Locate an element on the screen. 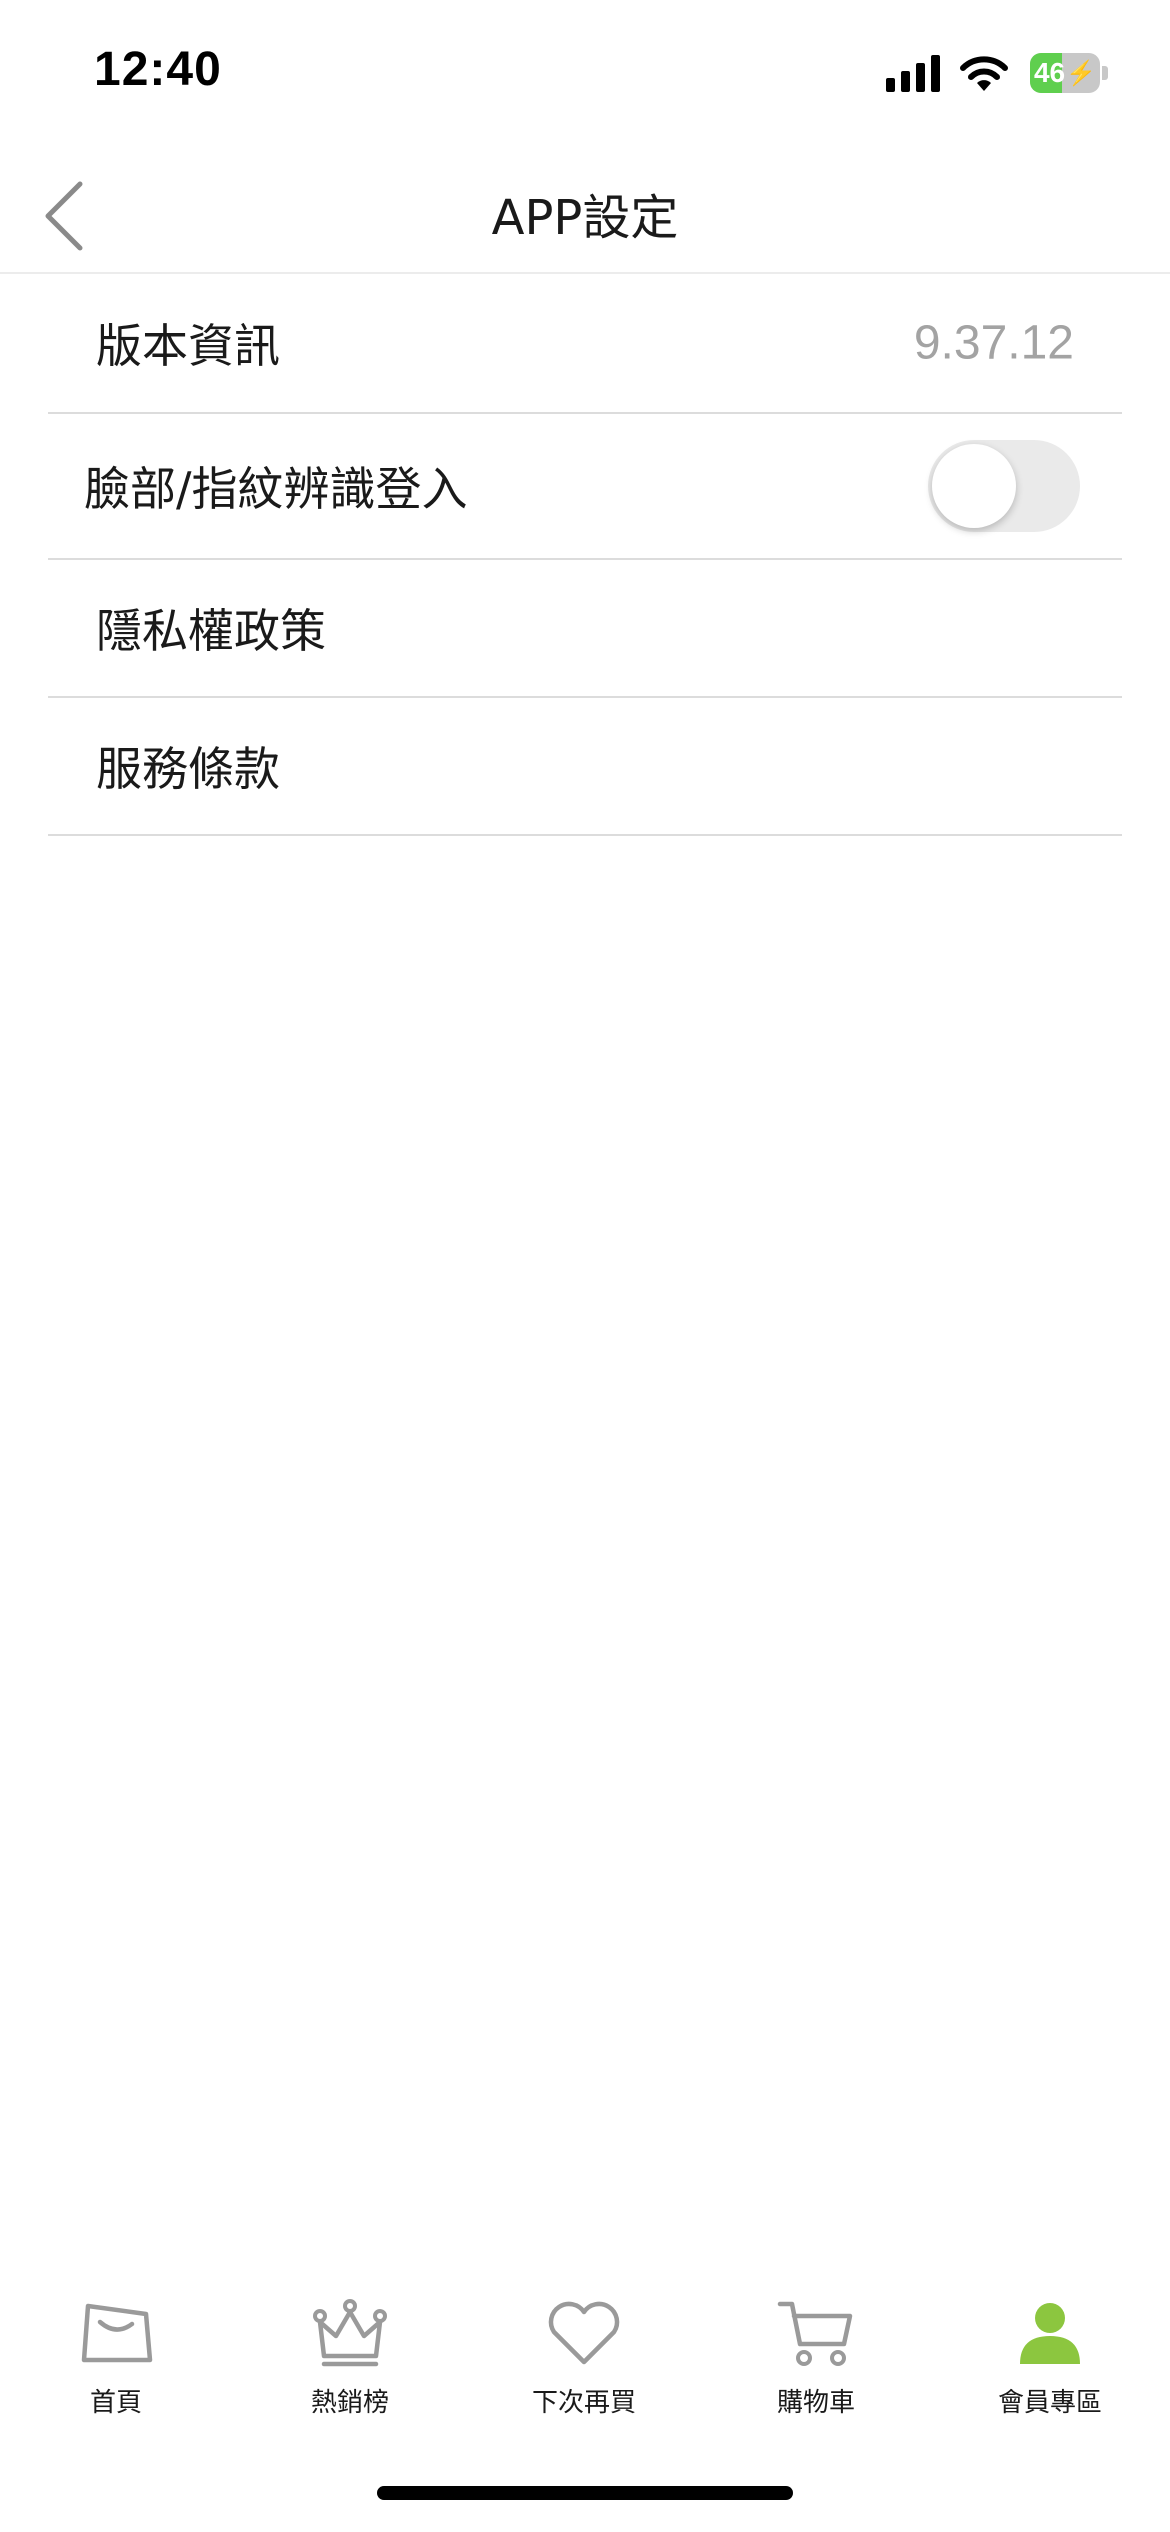 This screenshot has height=2532, width=1170. shopping-bag-icon is located at coordinates (117, 2333).